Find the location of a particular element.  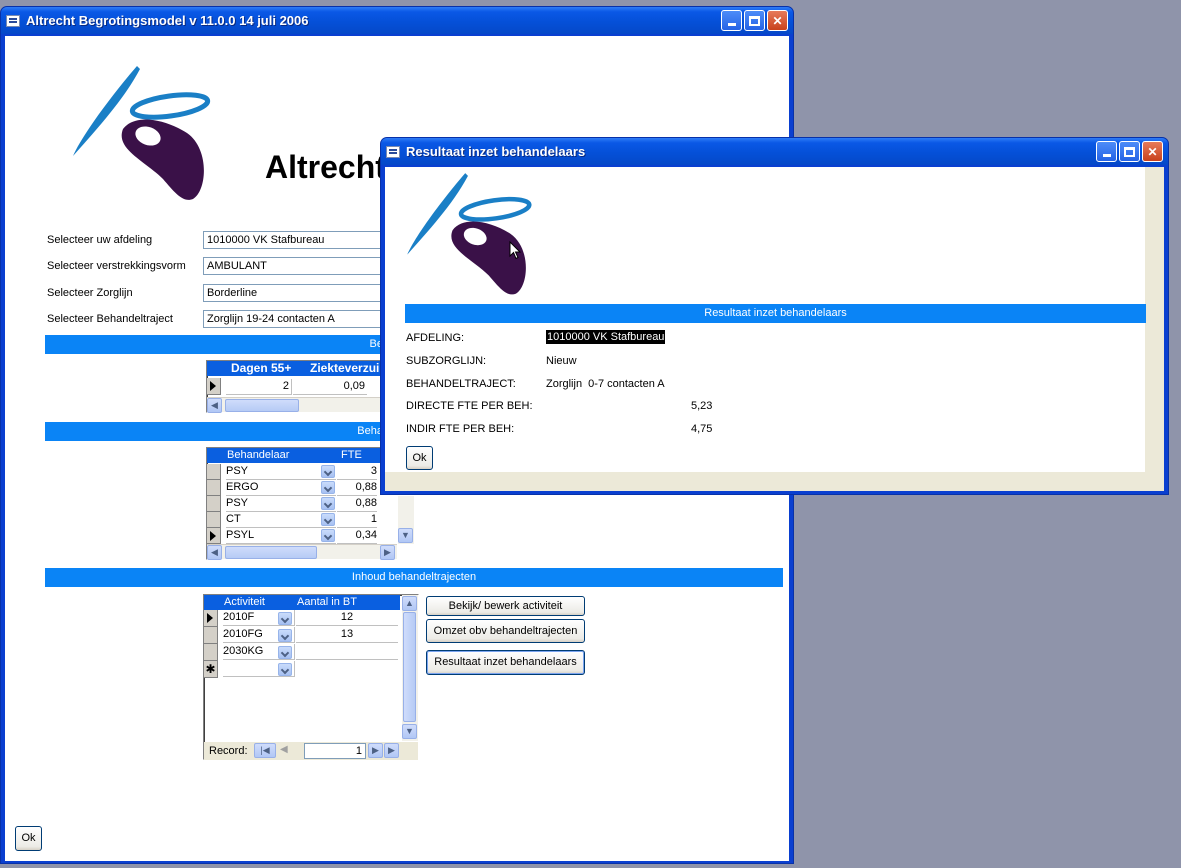

grid1-scroll-thumb is located at coordinates (262, 405).